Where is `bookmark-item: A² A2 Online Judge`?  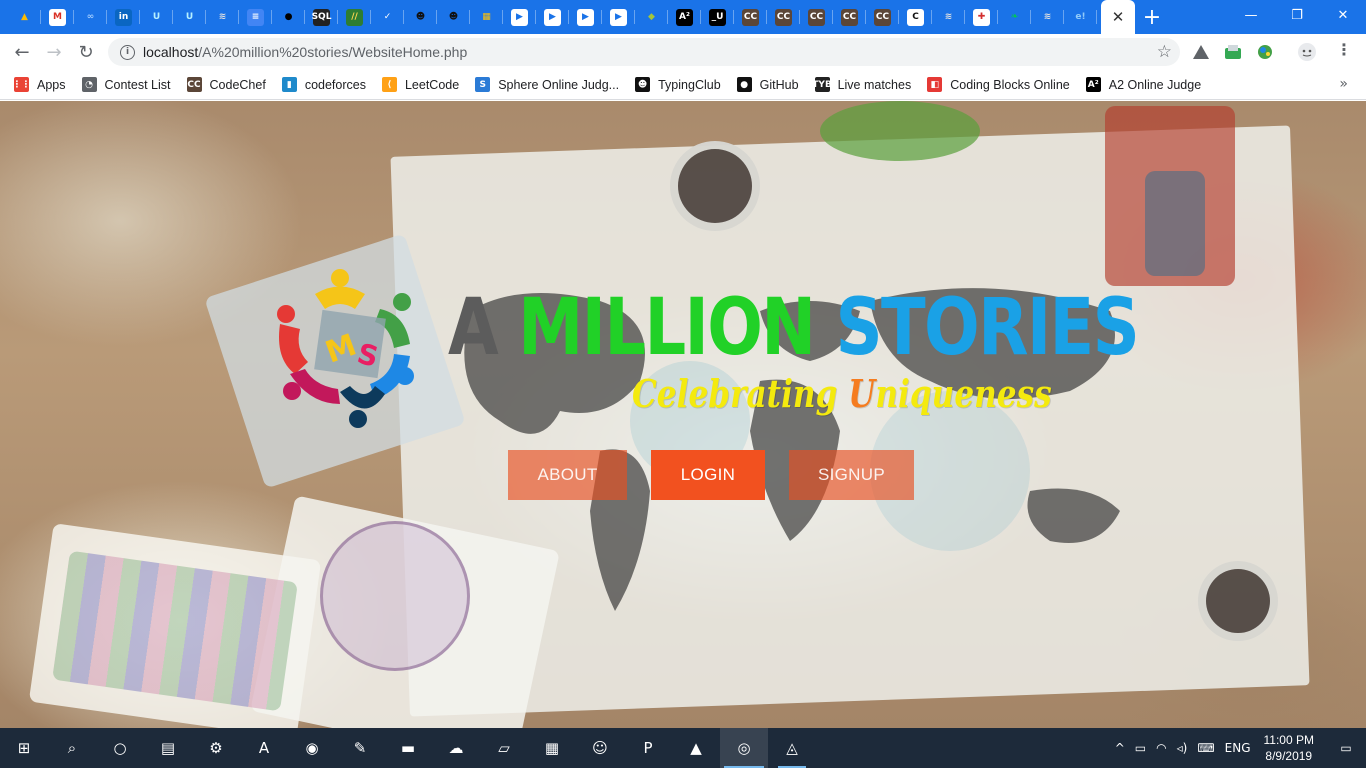
bookmark-item: A² A2 Online Judge is located at coordinates (1147, 85).